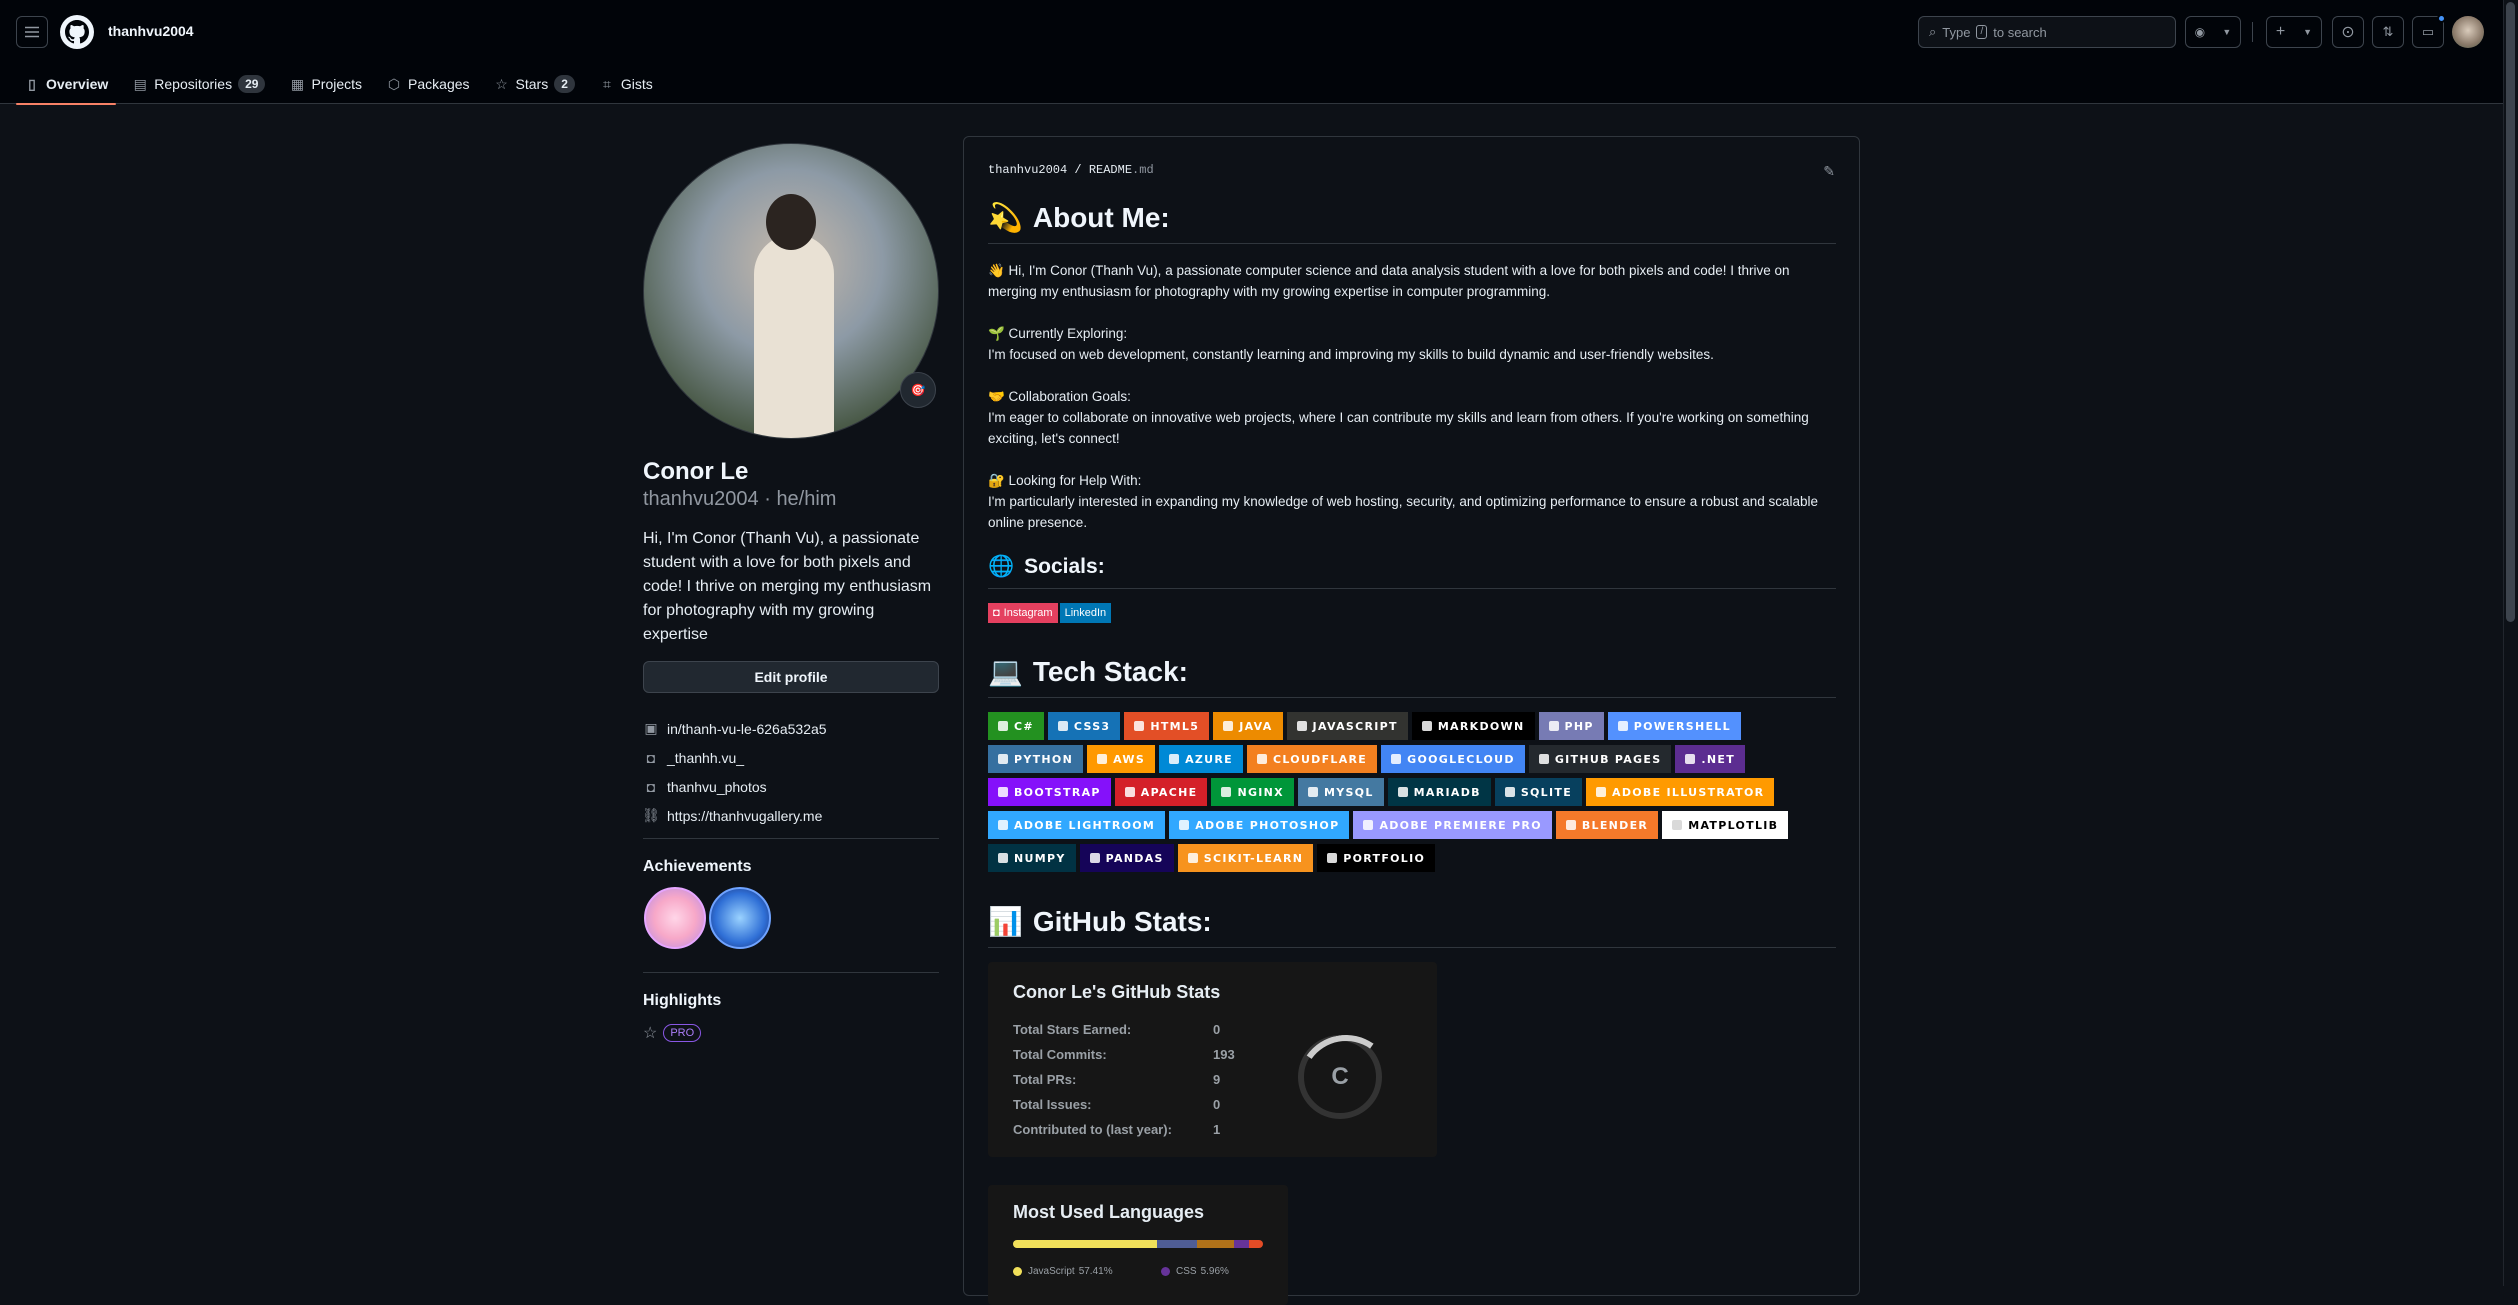 Image resolution: width=2518 pixels, height=1305 pixels. What do you see at coordinates (626, 84) in the screenshot?
I see `tab-gists: ⌗ Gists` at bounding box center [626, 84].